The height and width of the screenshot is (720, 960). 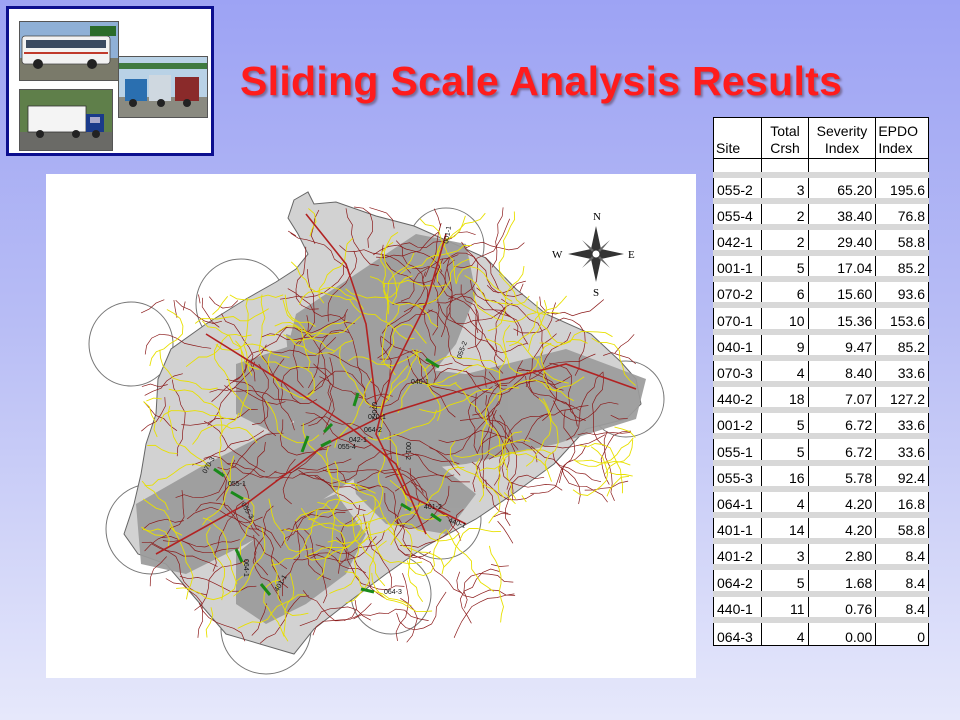 I want to click on table-row: 055-2 3 65.20 195.6, so click(x=820, y=186).